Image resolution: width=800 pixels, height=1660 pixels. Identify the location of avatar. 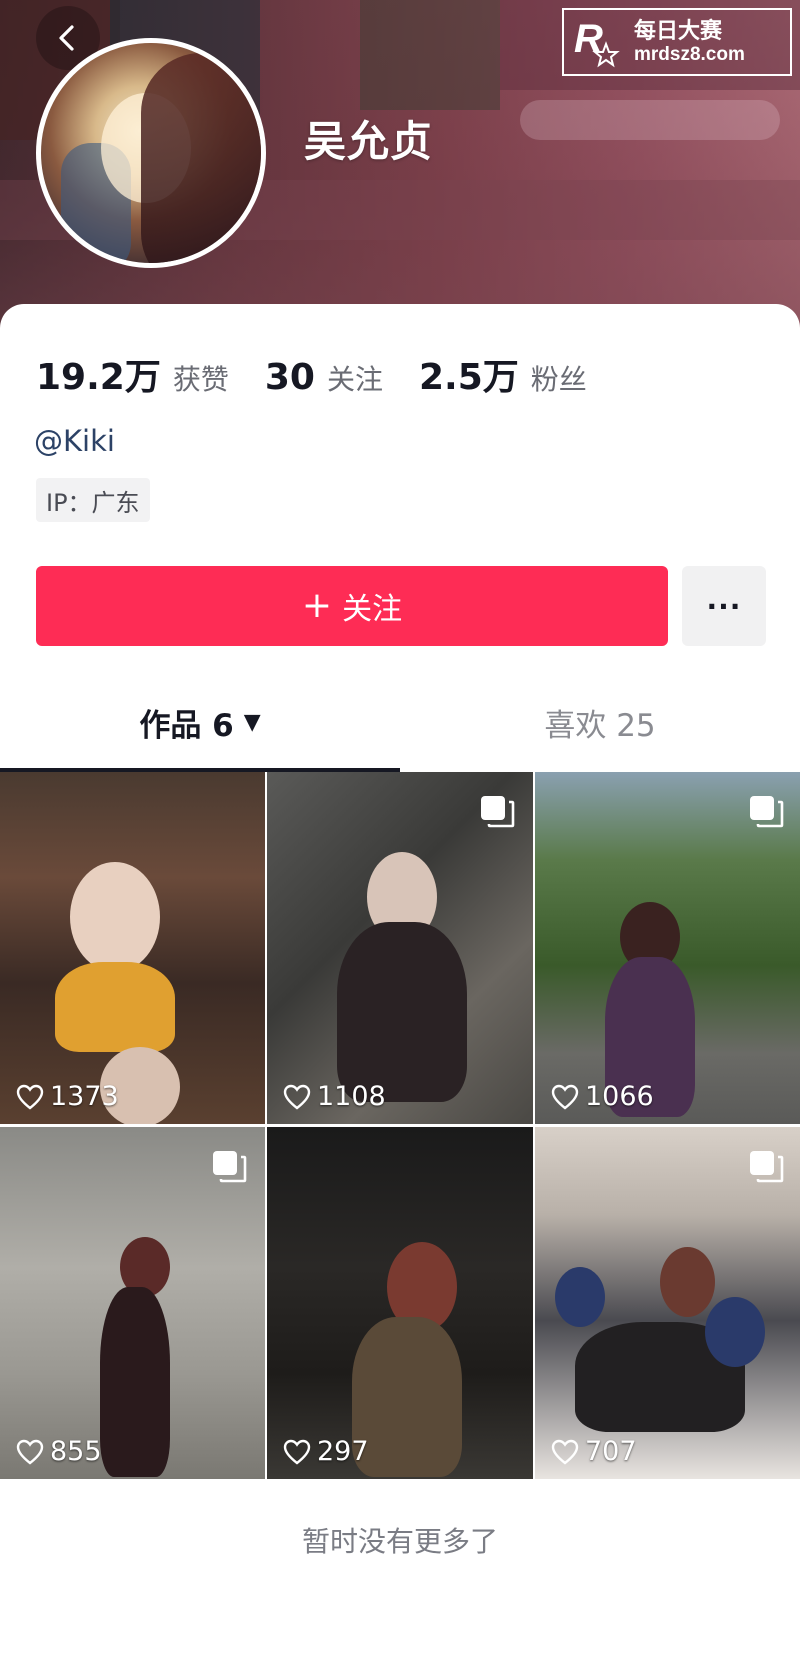
(151, 153).